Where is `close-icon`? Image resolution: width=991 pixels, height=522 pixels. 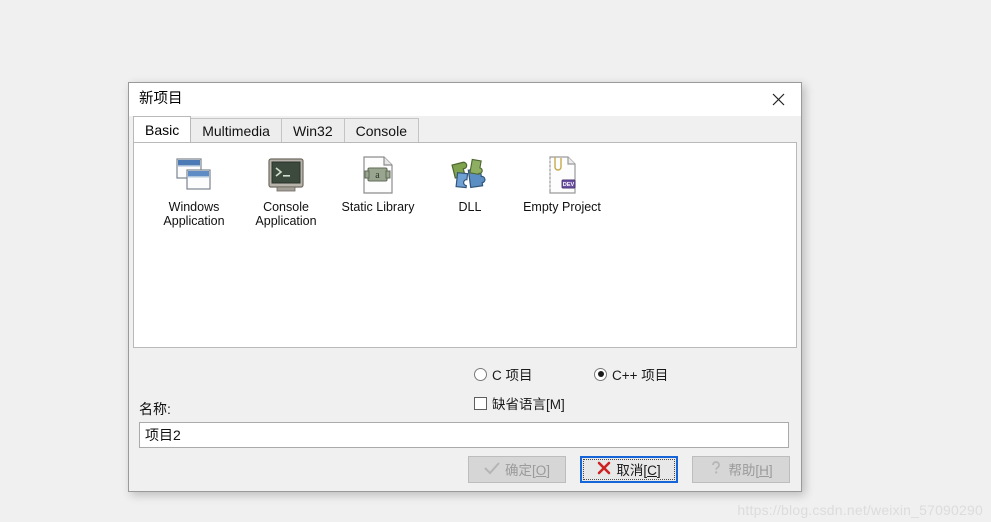
close-icon is located at coordinates (778, 99).